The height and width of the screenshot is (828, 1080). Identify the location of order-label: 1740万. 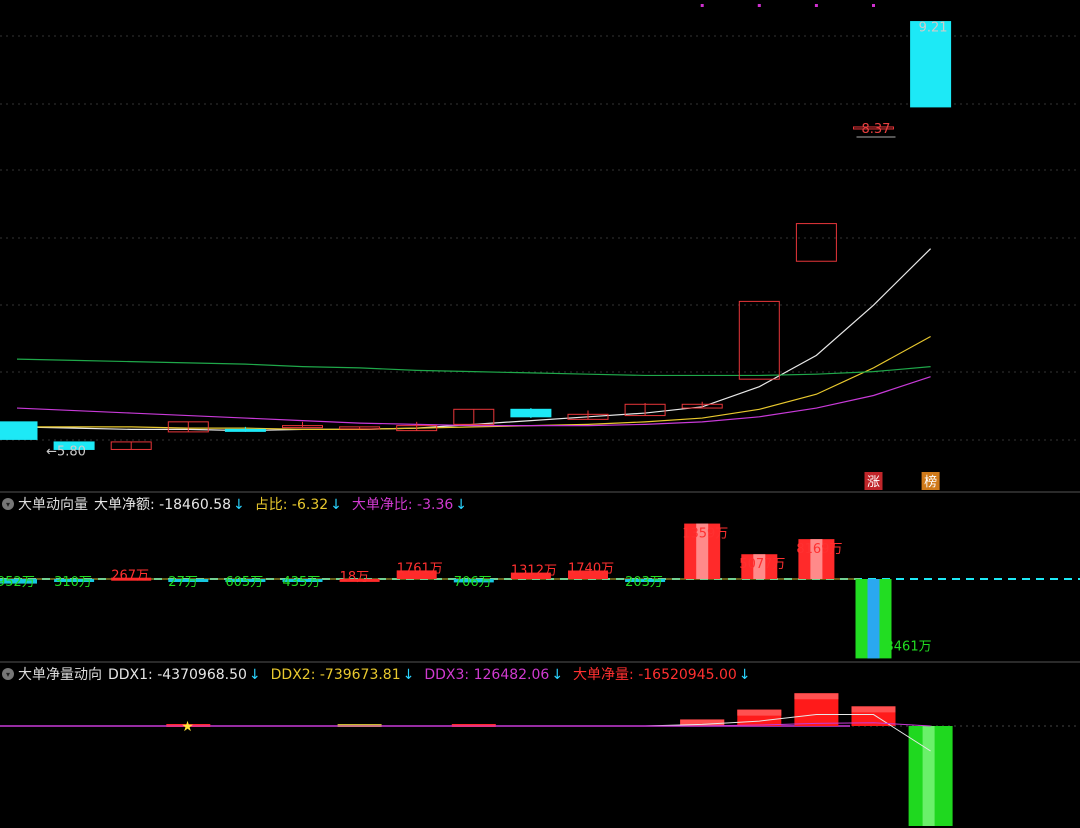
(591, 569).